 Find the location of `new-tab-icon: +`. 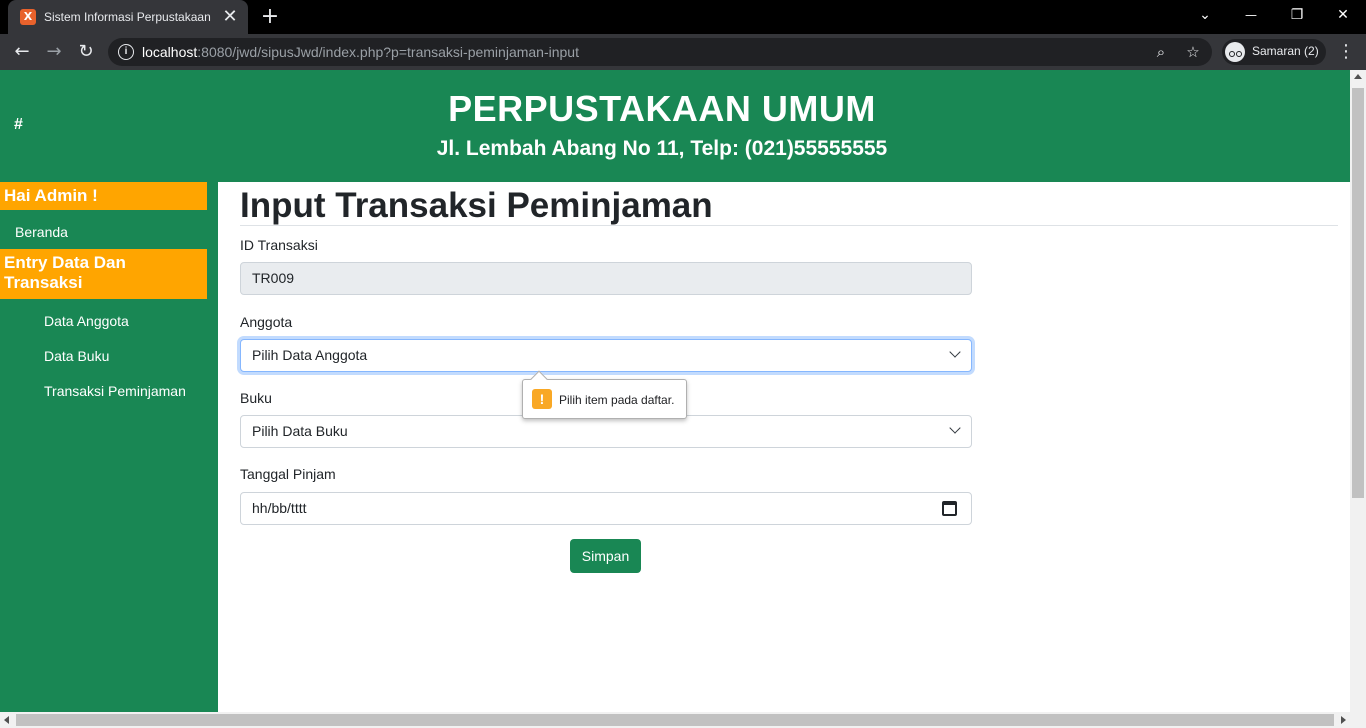

new-tab-icon: + is located at coordinates (270, 17).